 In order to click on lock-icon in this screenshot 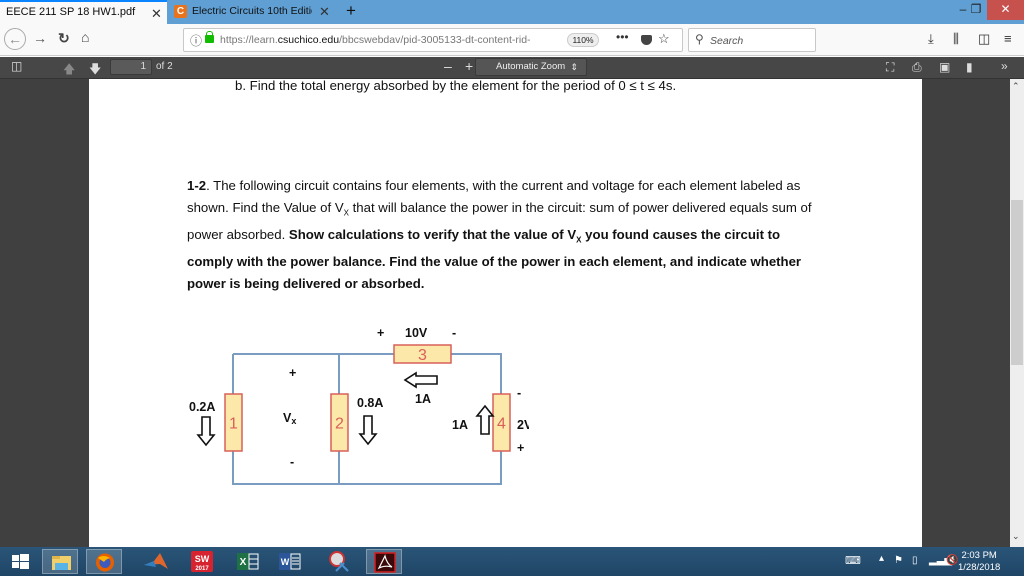, I will do `click(209, 37)`.